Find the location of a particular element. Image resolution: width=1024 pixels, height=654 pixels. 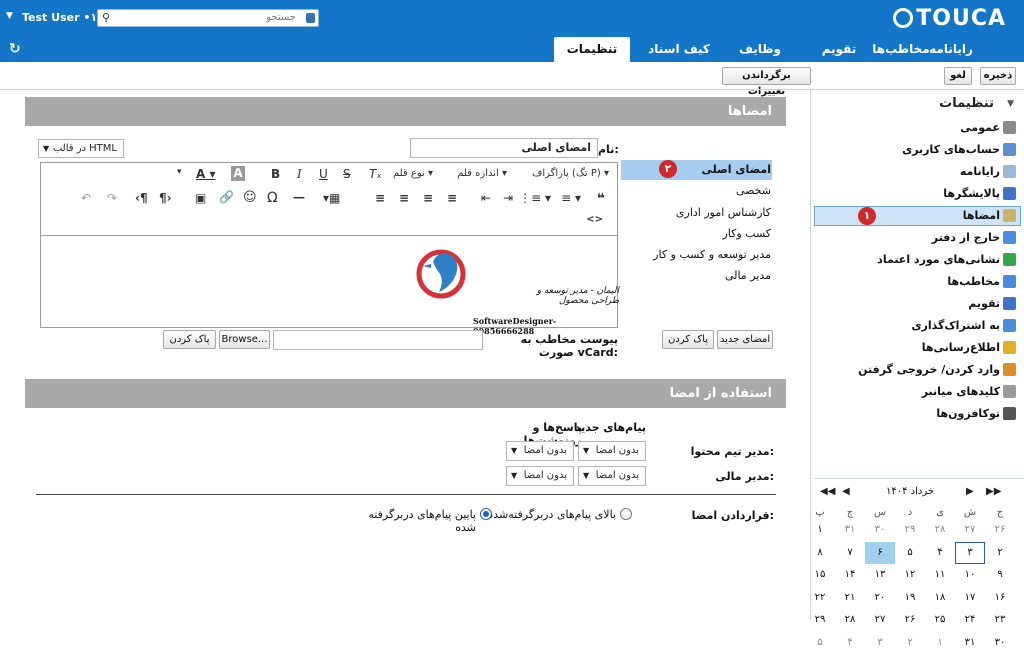

calendar-day: ۲۷ is located at coordinates (880, 620).